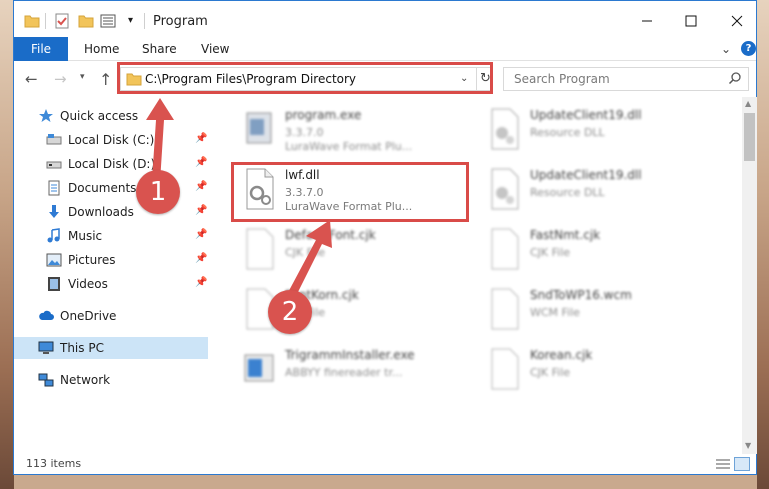 Image resolution: width=769 pixels, height=489 pixels. What do you see at coordinates (723, 464) in the screenshot?
I see `details-view-icon` at bounding box center [723, 464].